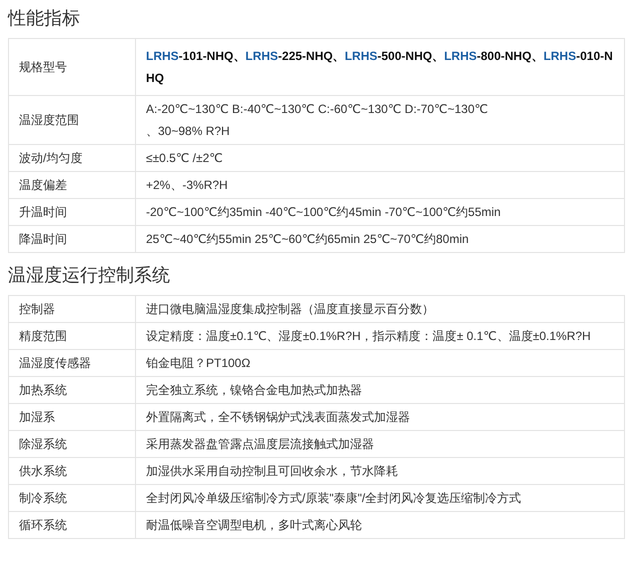  Describe the element at coordinates (43, 67) in the screenshot. I see `row-label: 规格型号` at that location.